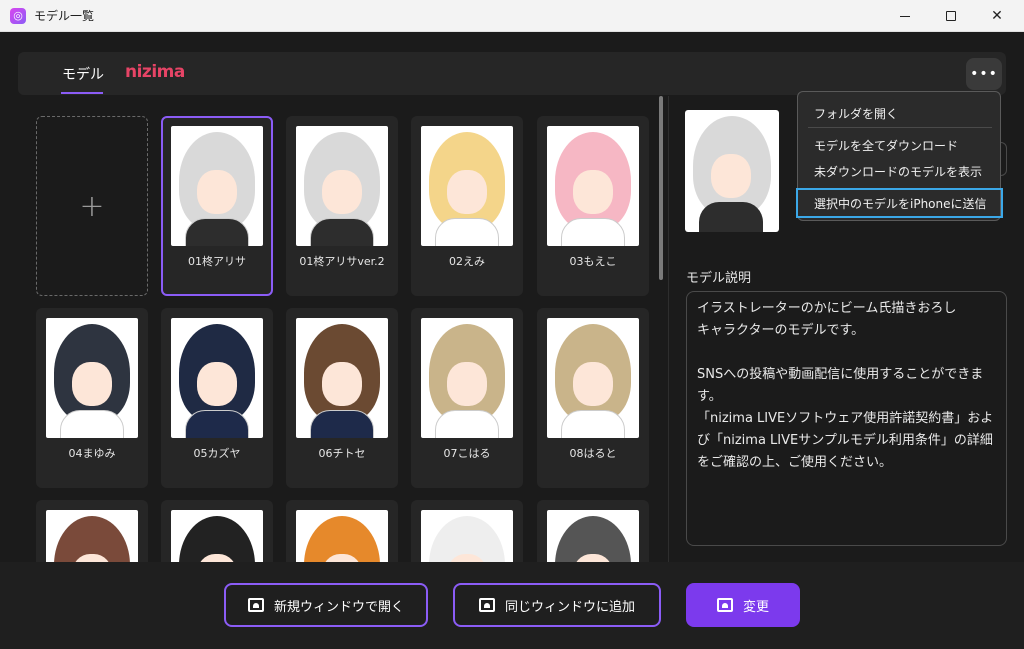 The height and width of the screenshot is (649, 1024). What do you see at coordinates (569, 607) in the screenshot?
I see `add-same-window-label: 同じウィンドウに追加` at bounding box center [569, 607].